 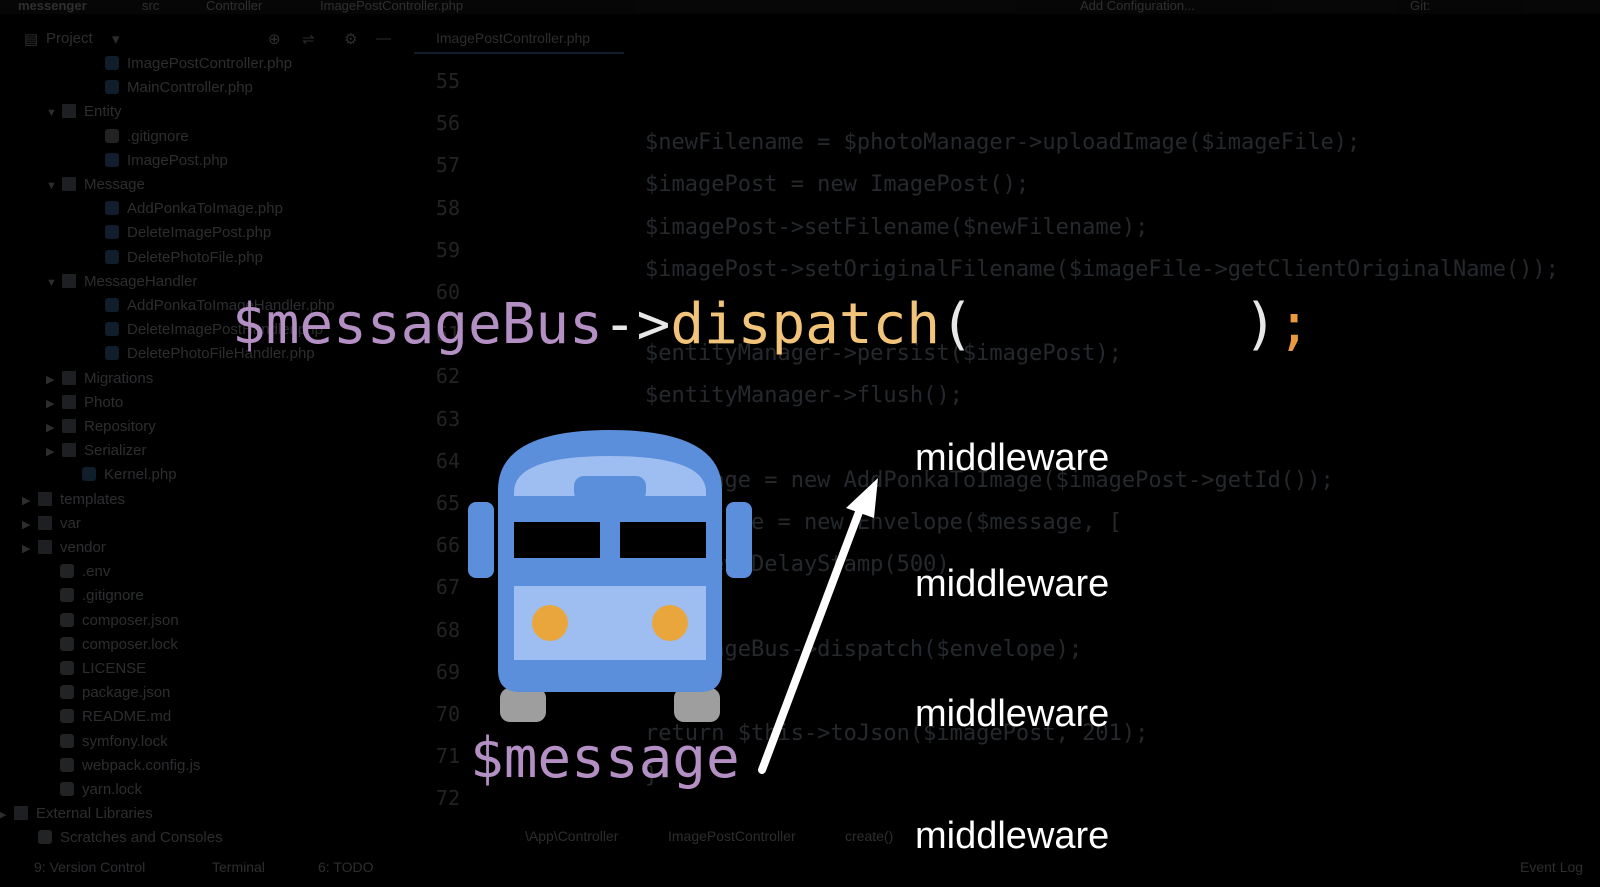 What do you see at coordinates (636, 324) in the screenshot?
I see `arrow-operator: ->` at bounding box center [636, 324].